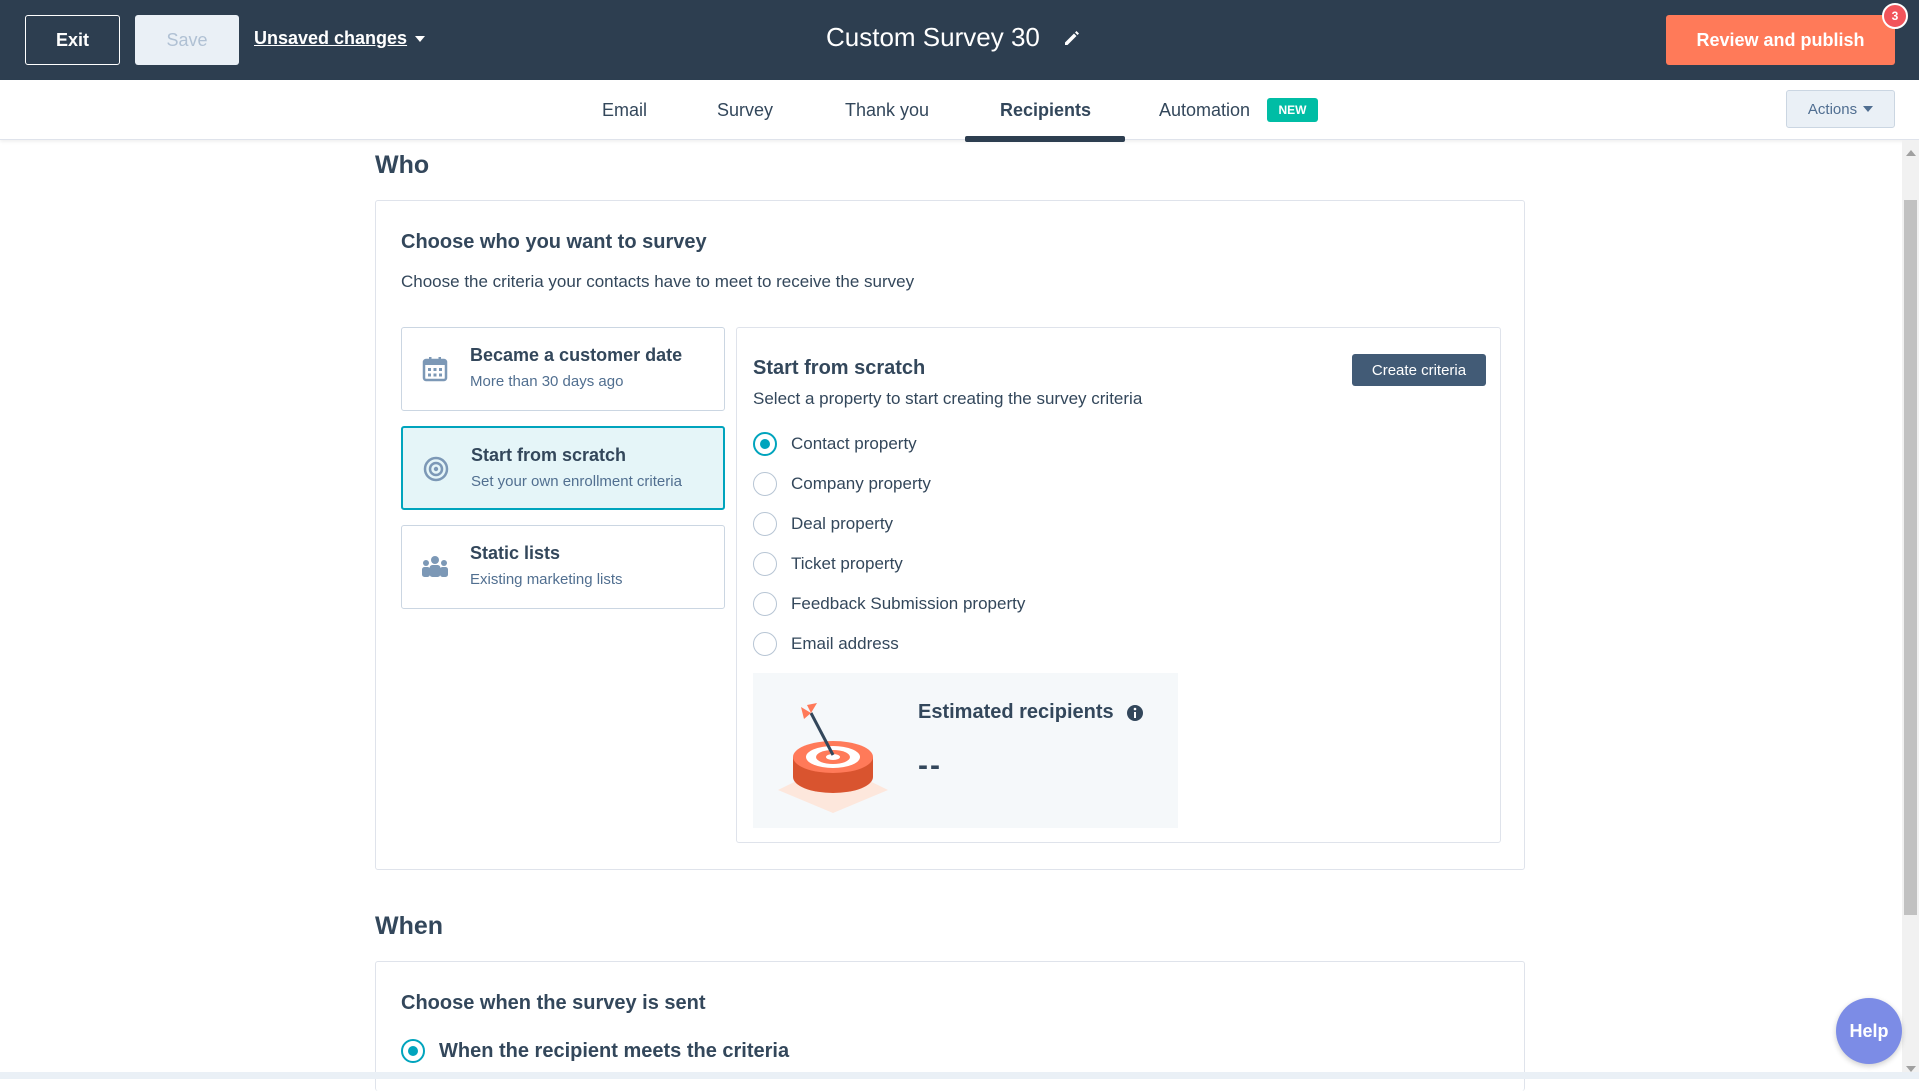 The image size is (1919, 1091). What do you see at coordinates (1045, 110) in the screenshot?
I see `tab-recipients: Recipients` at bounding box center [1045, 110].